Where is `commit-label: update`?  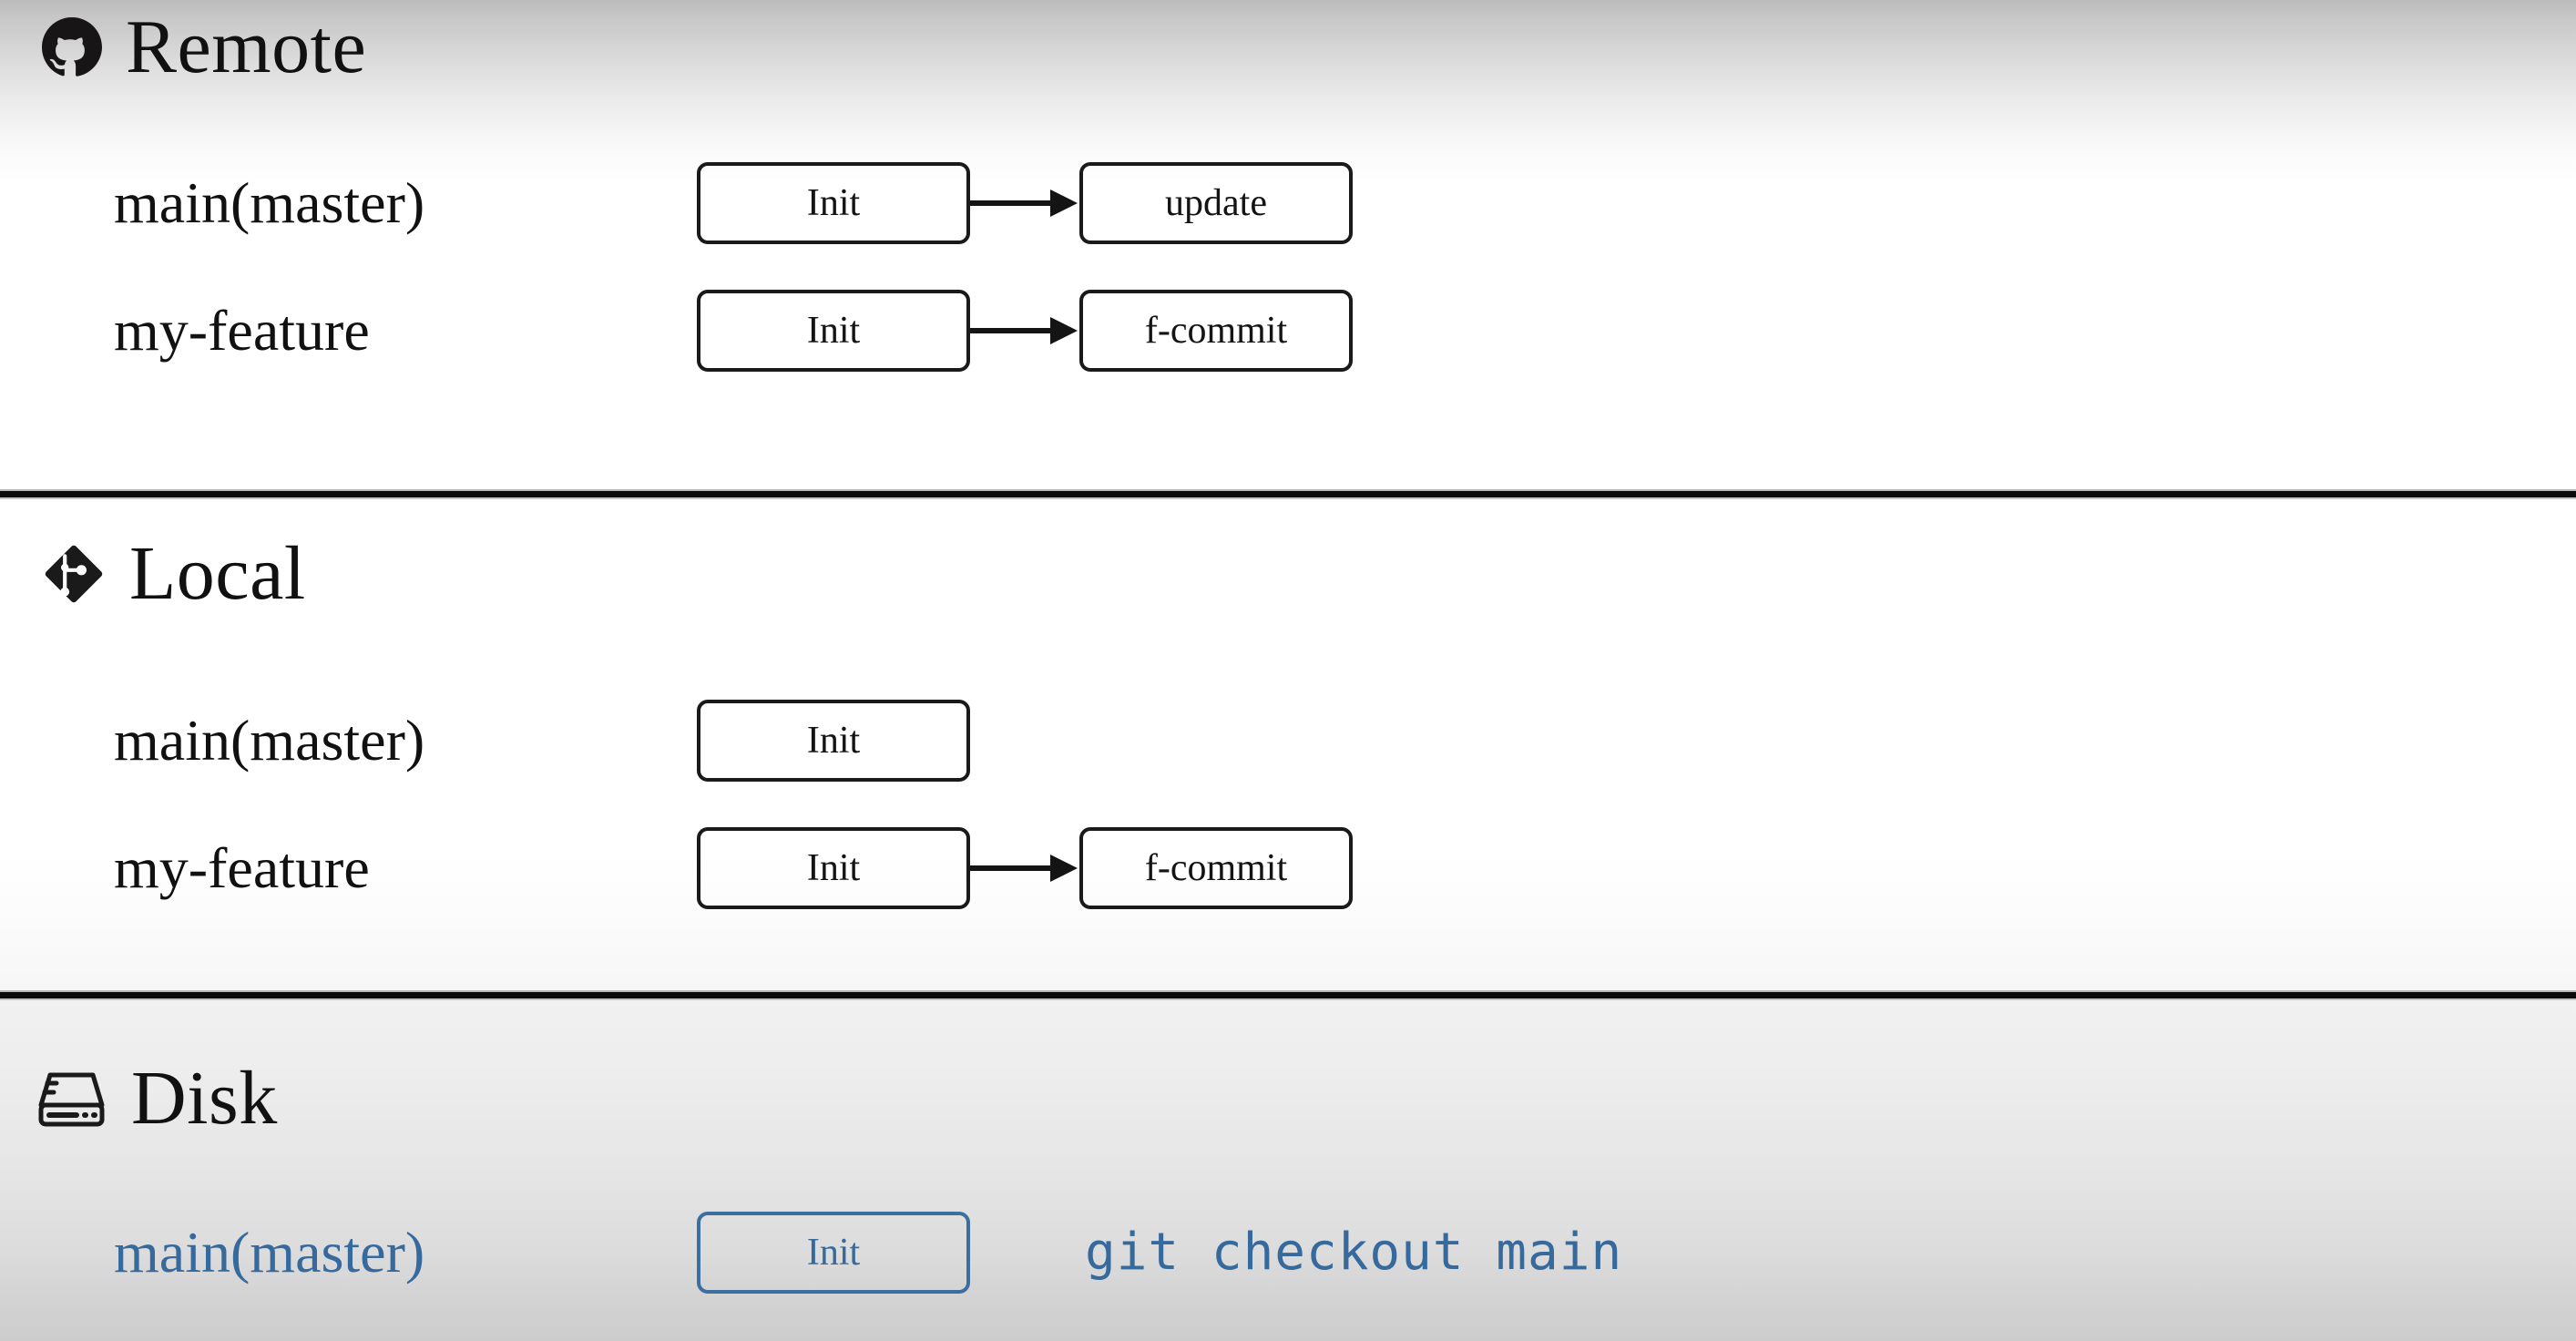
commit-label: update is located at coordinates (1216, 203).